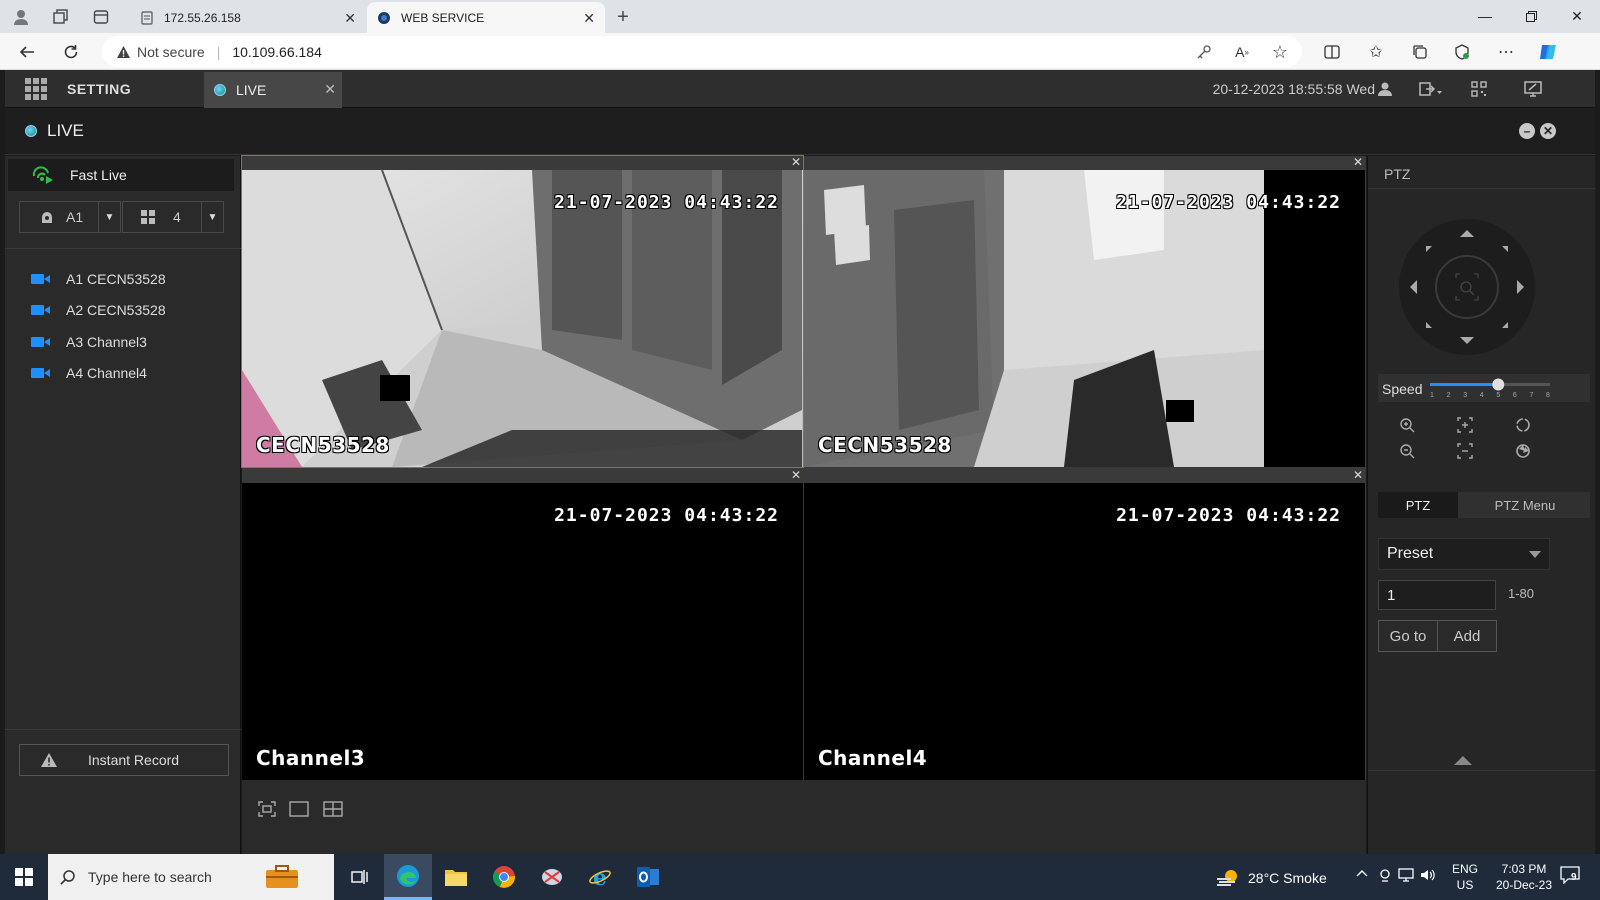 The height and width of the screenshot is (900, 1600). I want to click on weather-widget: 28°C Smoke, so click(1271, 878).